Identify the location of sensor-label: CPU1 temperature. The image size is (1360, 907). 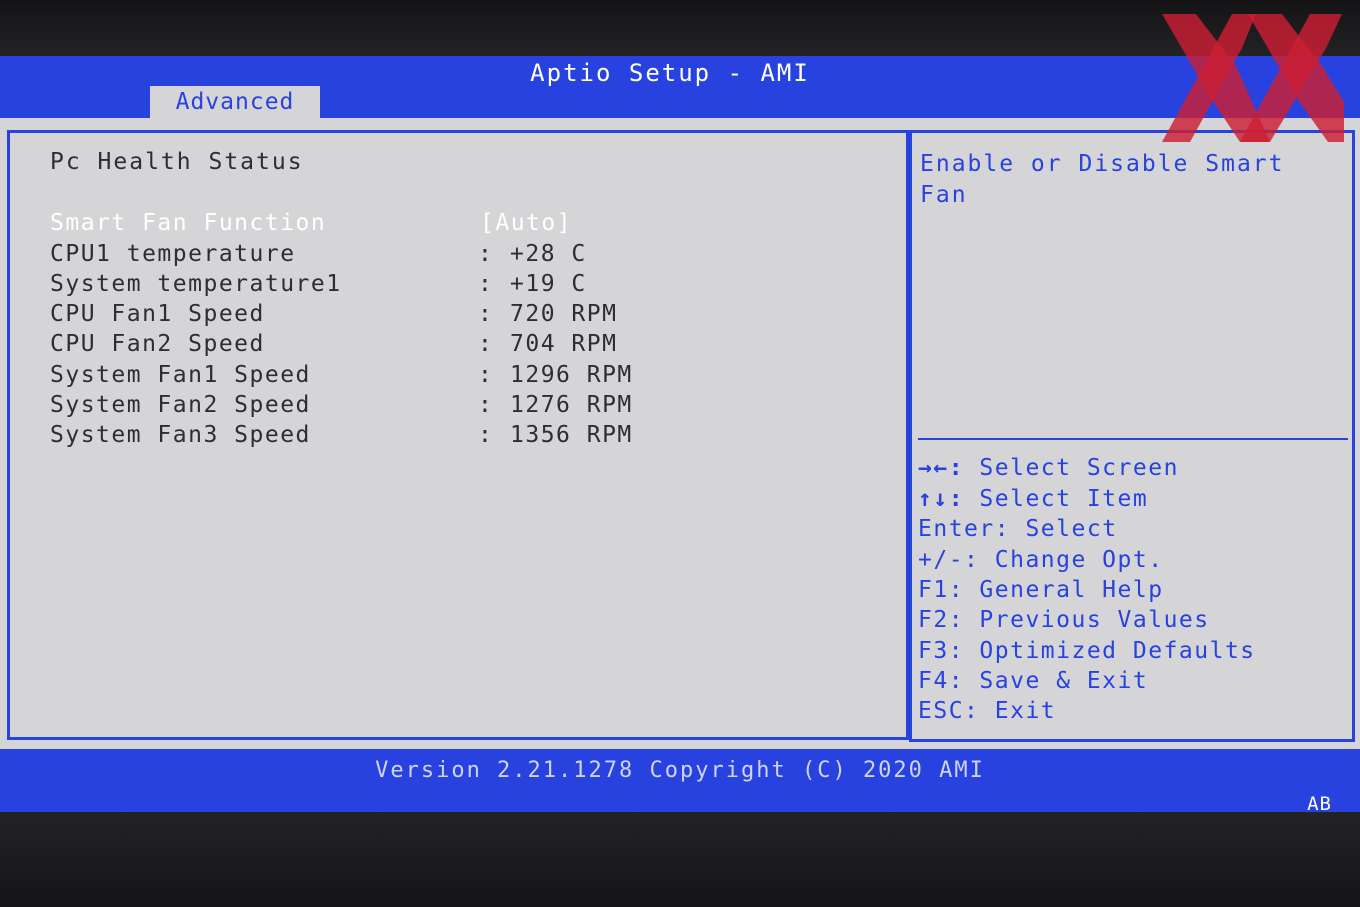
(173, 254).